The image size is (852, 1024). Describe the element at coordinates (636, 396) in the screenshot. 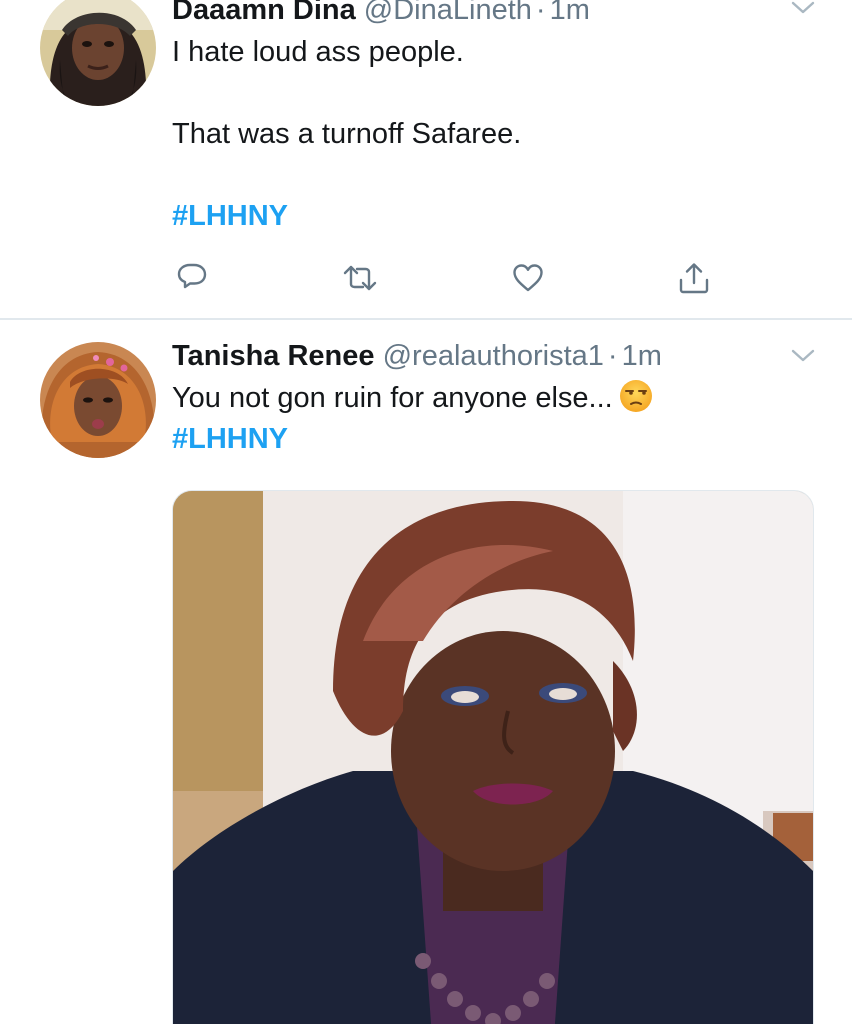

I see `unamused-face-emoji-icon` at that location.